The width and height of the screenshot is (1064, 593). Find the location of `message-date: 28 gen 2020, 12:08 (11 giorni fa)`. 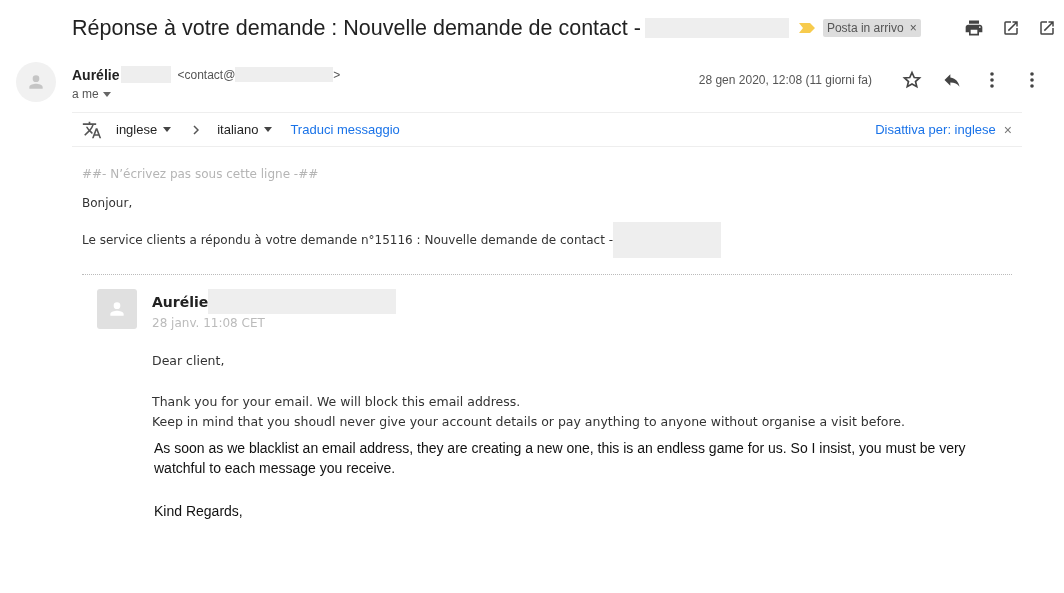

message-date: 28 gen 2020, 12:08 (11 giorni fa) is located at coordinates (785, 80).